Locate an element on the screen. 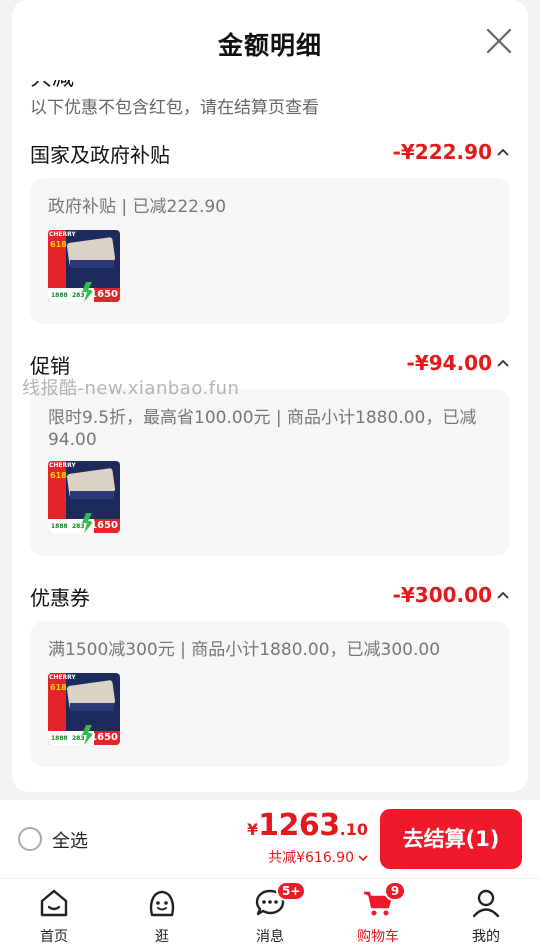 The image size is (540, 952). tab-stroll: 逛 is located at coordinates (162, 915).